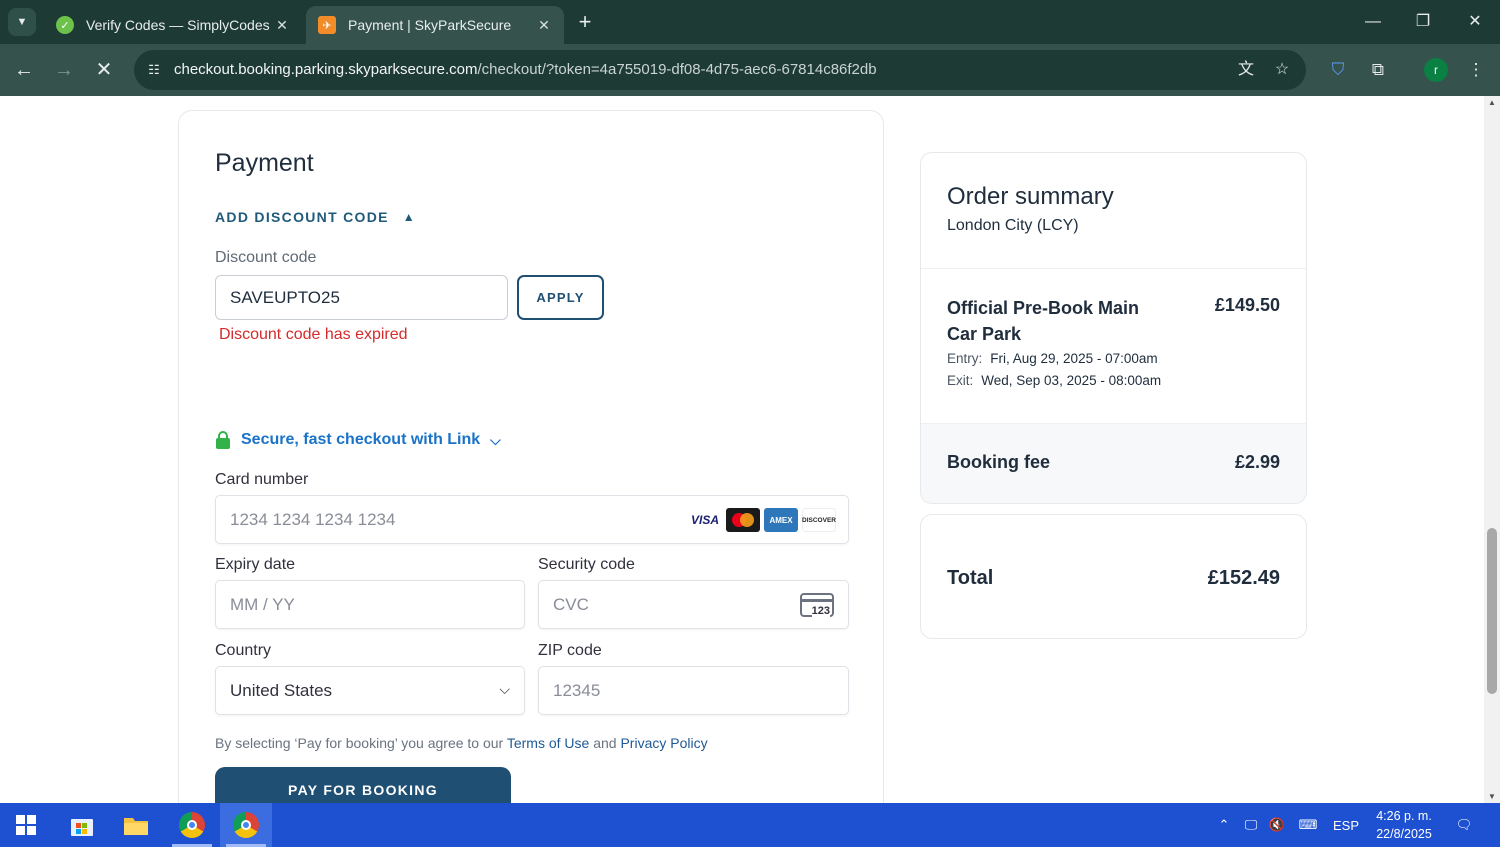  What do you see at coordinates (281, 690) in the screenshot?
I see `country-value: United States` at bounding box center [281, 690].